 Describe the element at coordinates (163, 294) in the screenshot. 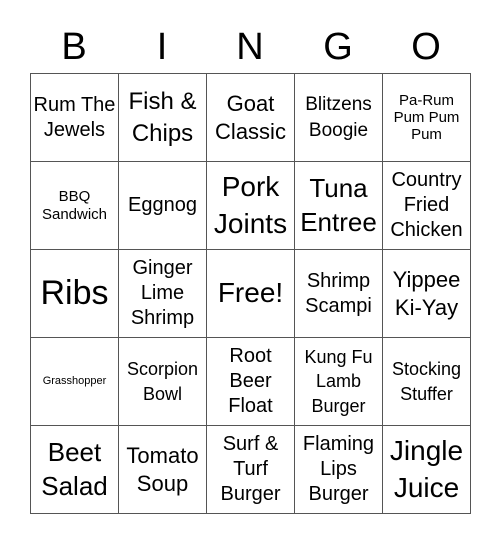

I see `bingo-cell: Ginger Lime Shrimp` at that location.